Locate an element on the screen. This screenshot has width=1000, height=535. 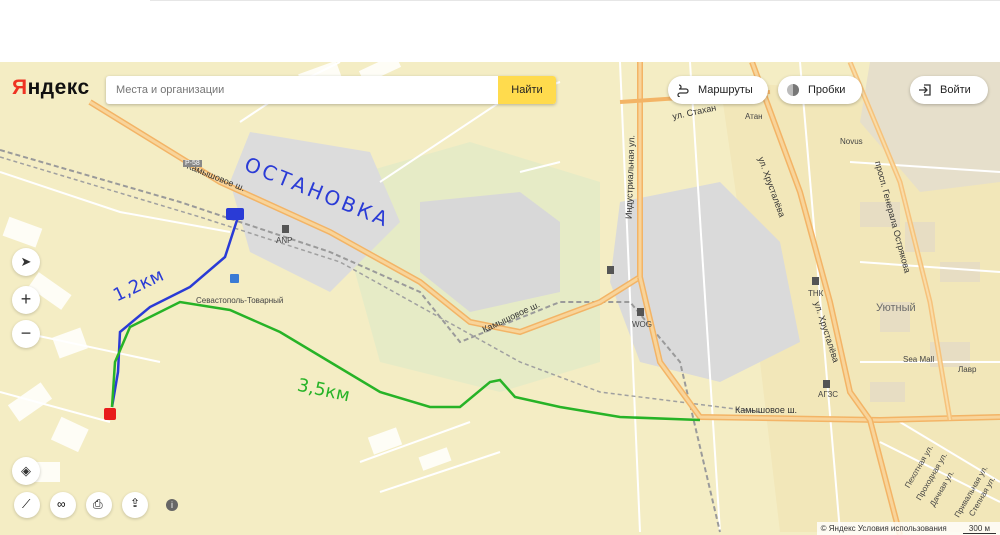
zoom-out-button: − is located at coordinates (26, 334).